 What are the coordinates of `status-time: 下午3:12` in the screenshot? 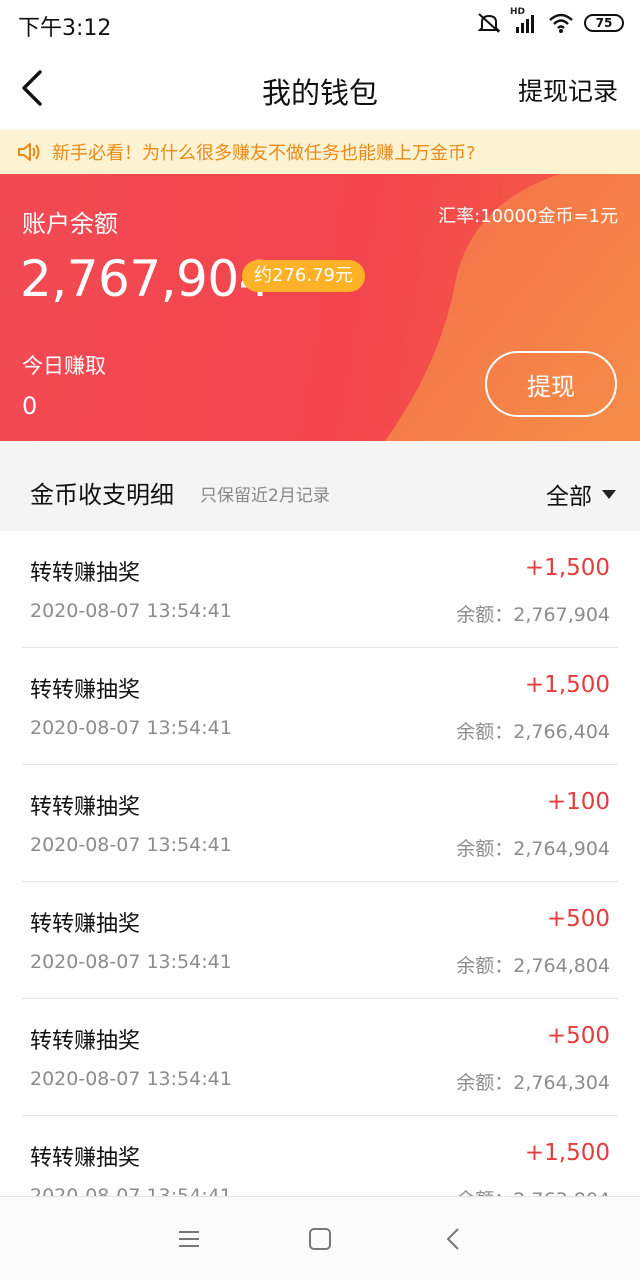 It's located at (65, 28).